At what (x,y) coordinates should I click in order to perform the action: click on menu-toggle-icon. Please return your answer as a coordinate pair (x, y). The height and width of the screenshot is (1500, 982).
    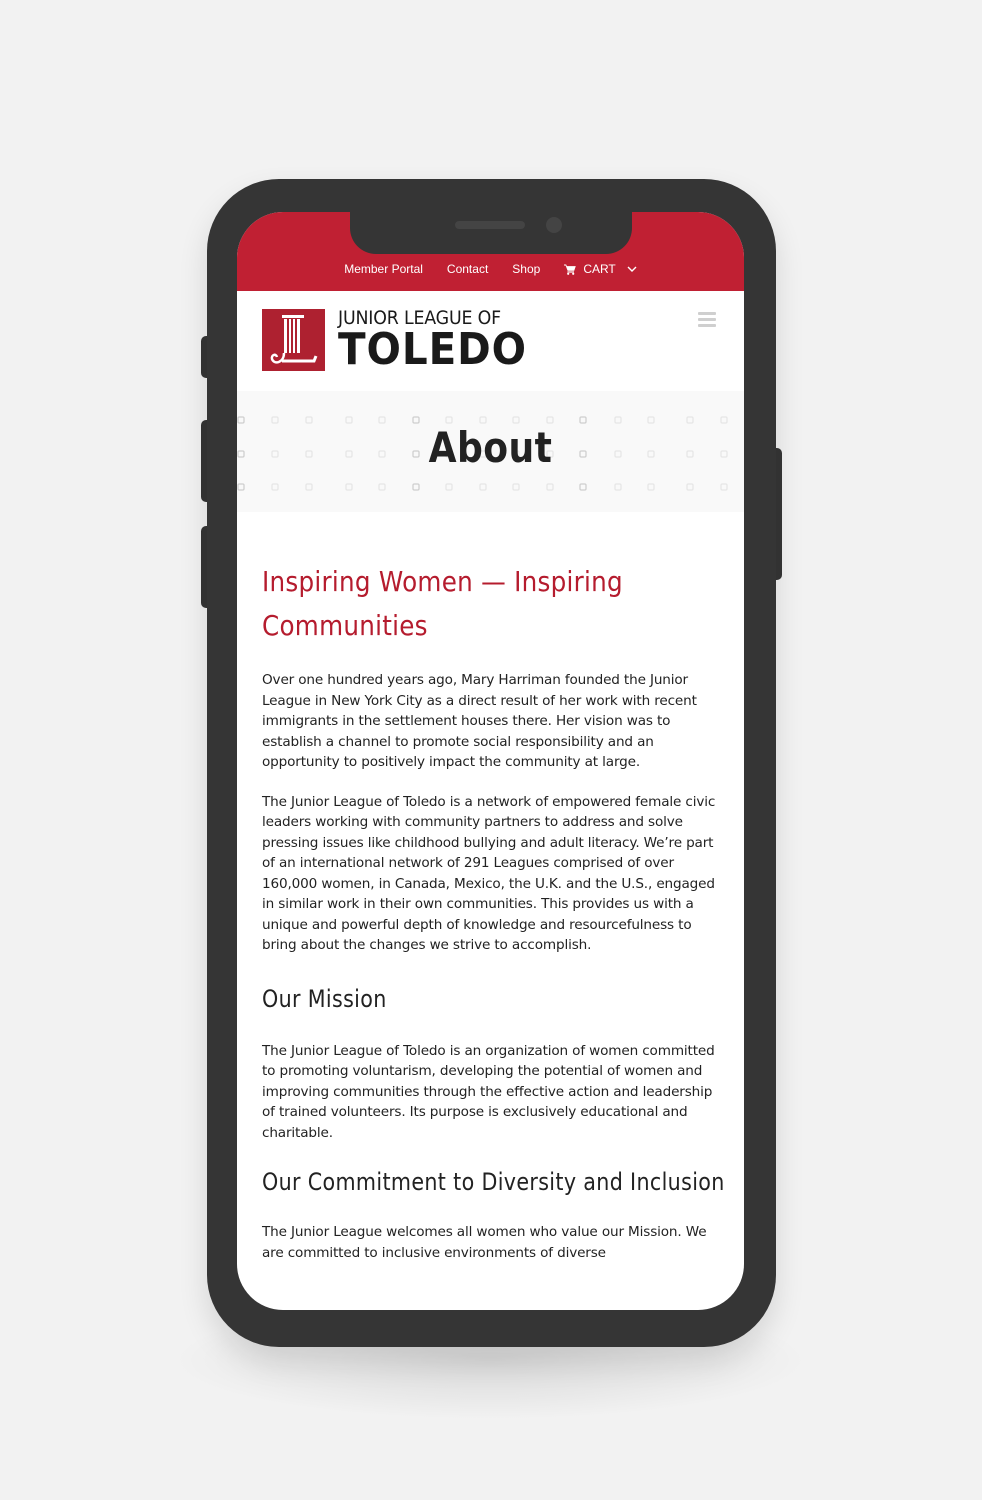
    Looking at the image, I should click on (707, 319).